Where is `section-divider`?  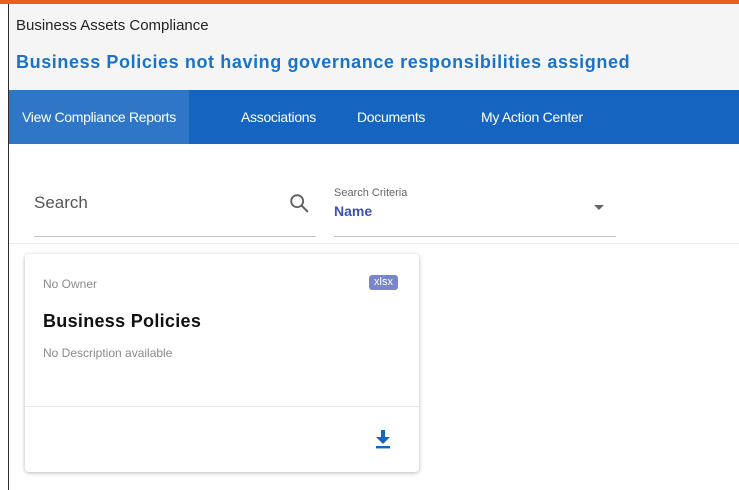 section-divider is located at coordinates (374, 243).